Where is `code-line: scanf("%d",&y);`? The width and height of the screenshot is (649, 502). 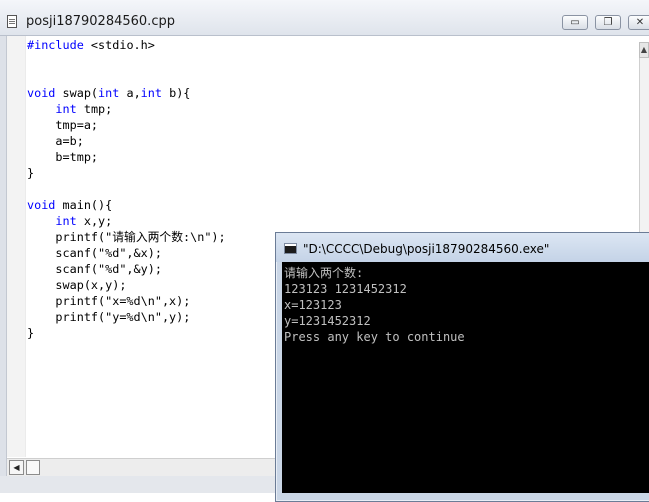
code-line: scanf("%d",&y); is located at coordinates (126, 269).